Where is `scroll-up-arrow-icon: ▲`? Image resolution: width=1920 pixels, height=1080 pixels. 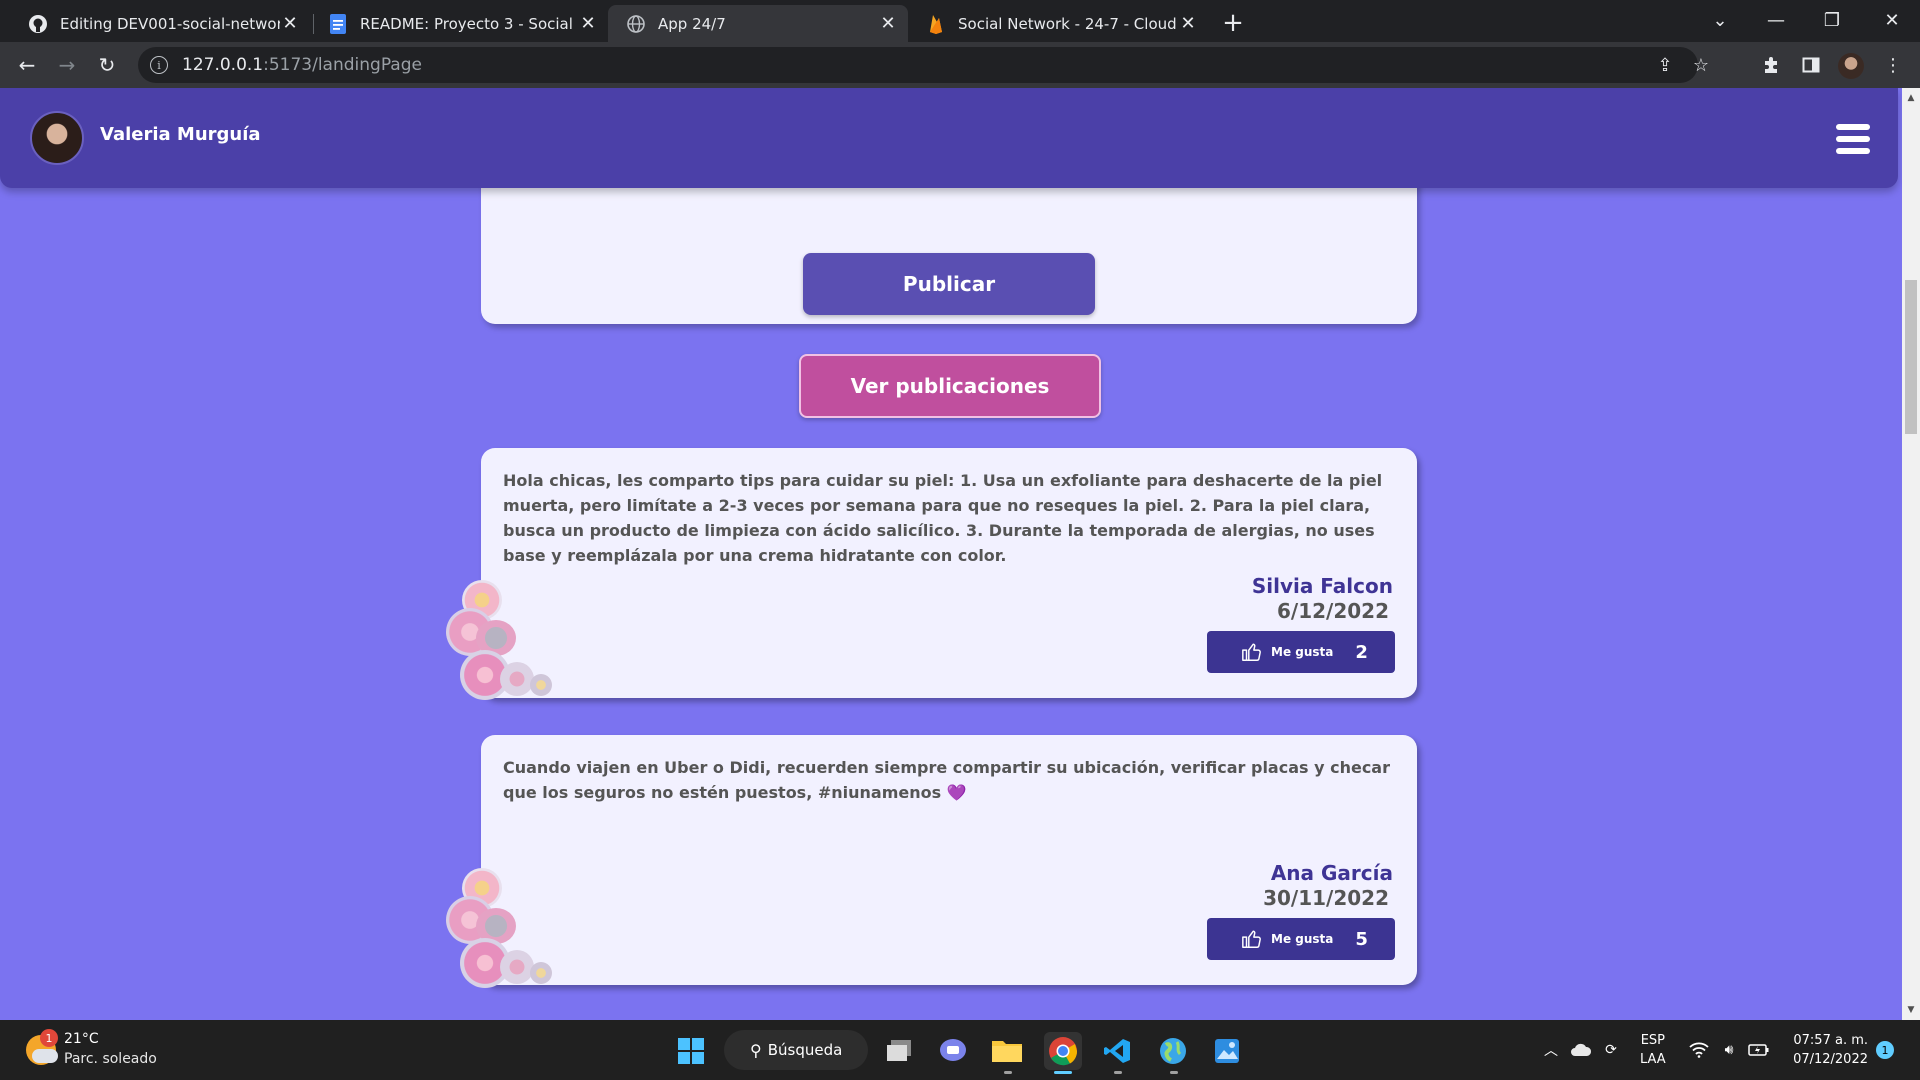 scroll-up-arrow-icon: ▲ is located at coordinates (1911, 98).